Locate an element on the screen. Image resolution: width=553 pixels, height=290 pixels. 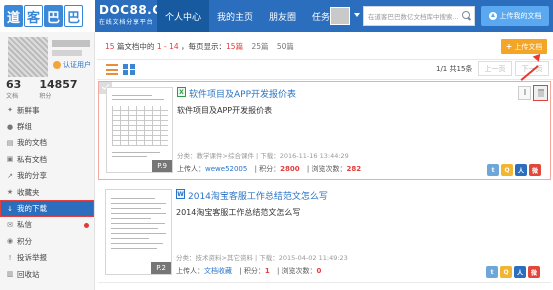
perpage-option-50: 50篇 is located at coordinates (285, 46).